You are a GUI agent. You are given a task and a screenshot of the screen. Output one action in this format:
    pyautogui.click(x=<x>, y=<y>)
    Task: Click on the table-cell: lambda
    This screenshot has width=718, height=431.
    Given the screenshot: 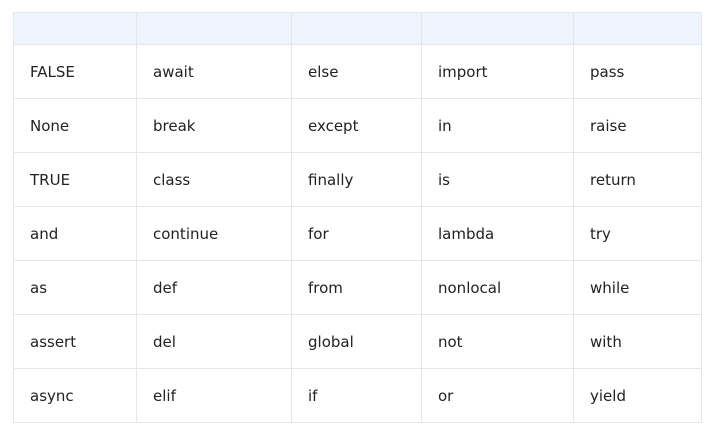 What is the action you would take?
    pyautogui.click(x=497, y=233)
    